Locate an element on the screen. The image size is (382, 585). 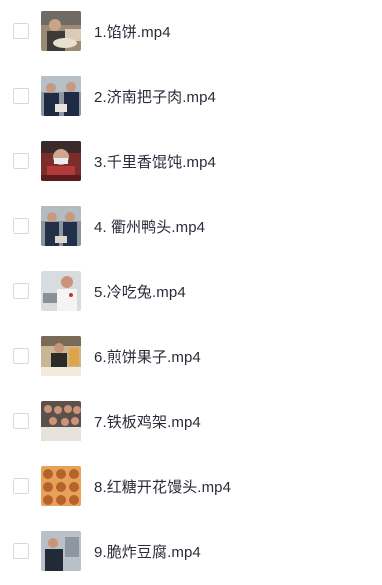
list-item: 5.冷吃兔.mp4 is located at coordinates (191, 291).